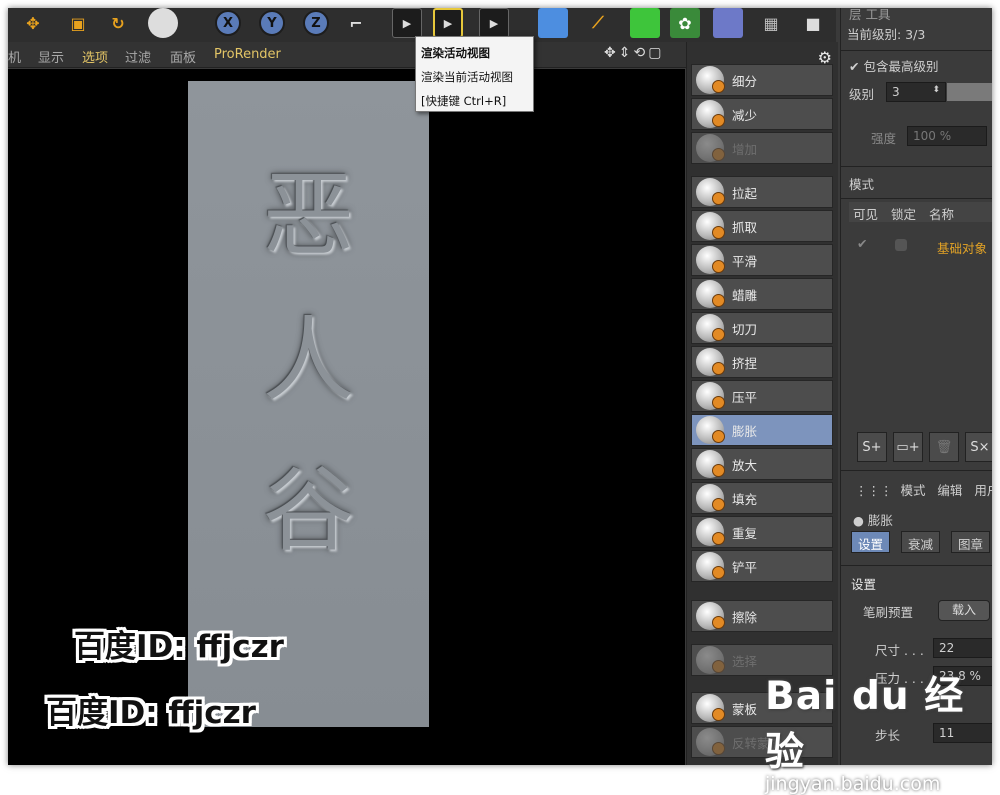 The width and height of the screenshot is (1000, 795). What do you see at coordinates (745, 499) in the screenshot?
I see `sculpt-tool-label: 填充` at bounding box center [745, 499].